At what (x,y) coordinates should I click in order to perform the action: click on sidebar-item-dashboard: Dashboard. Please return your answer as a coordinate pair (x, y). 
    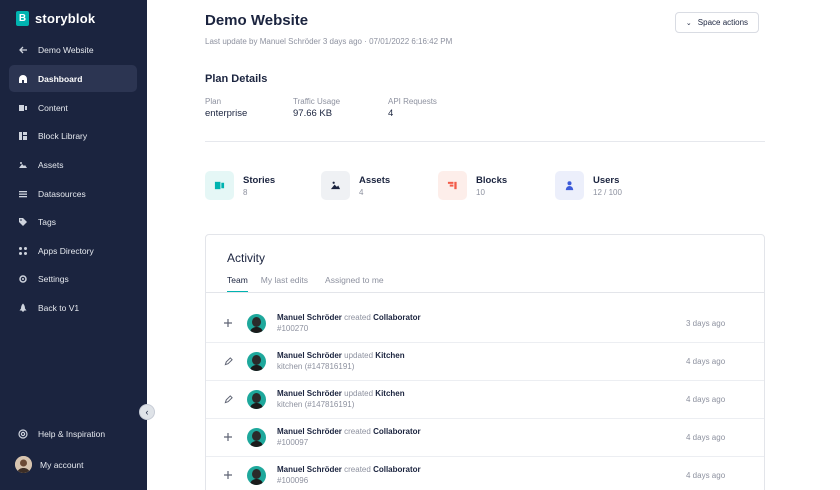
    Looking at the image, I should click on (73, 78).